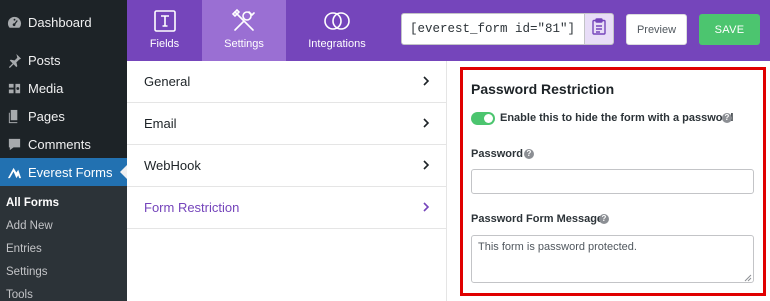 The width and height of the screenshot is (770, 301). What do you see at coordinates (656, 29) in the screenshot?
I see `preview-button: Preview` at bounding box center [656, 29].